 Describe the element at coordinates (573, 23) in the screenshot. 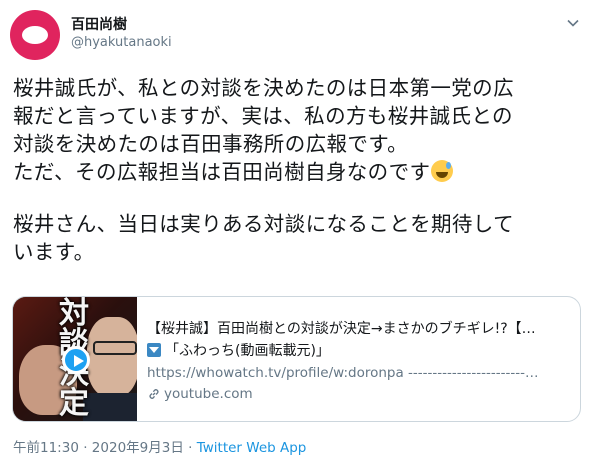

I see `more-options-chevron-icon` at that location.